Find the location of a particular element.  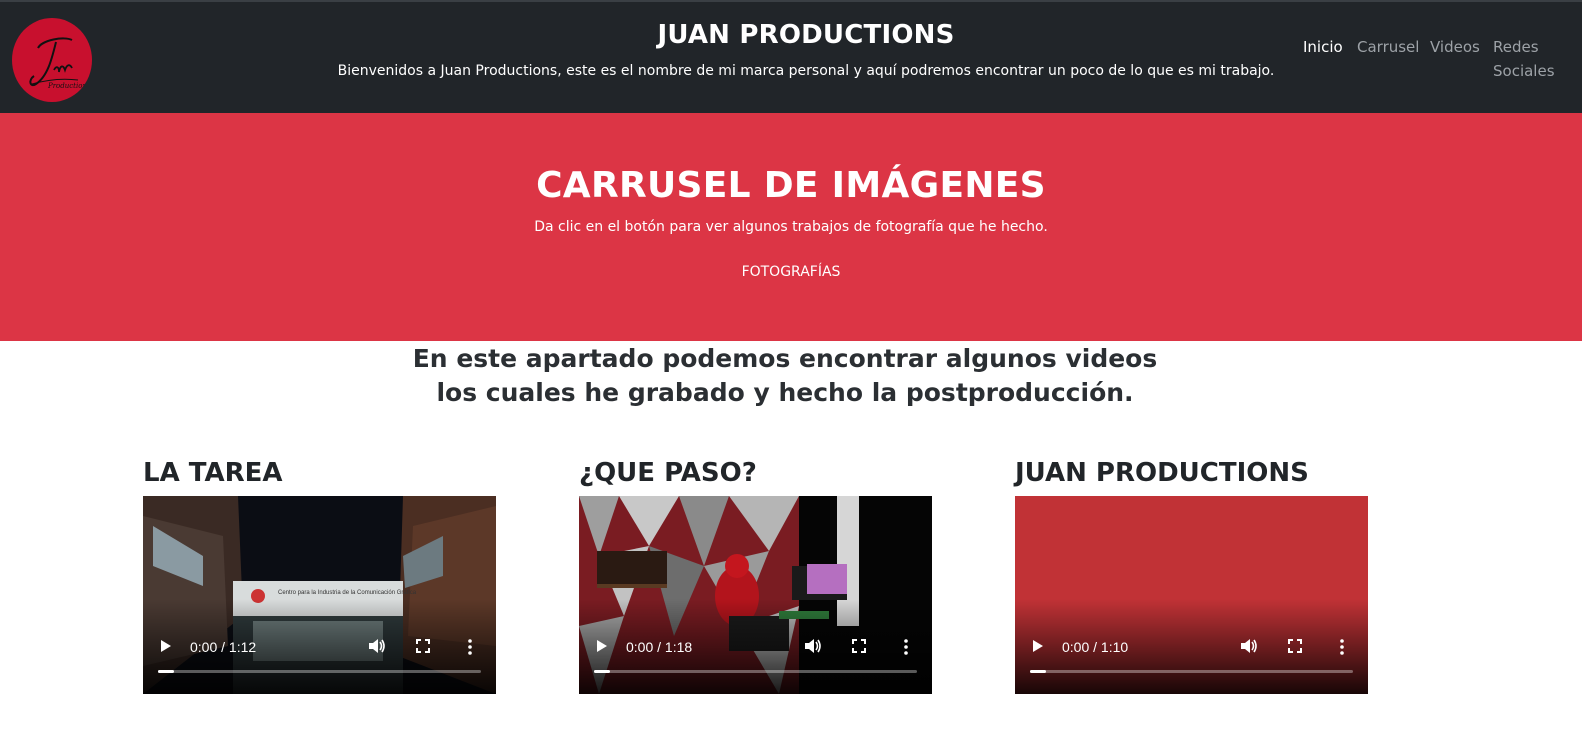

video-title: JUAN PRODUCTIONS is located at coordinates (1162, 473).